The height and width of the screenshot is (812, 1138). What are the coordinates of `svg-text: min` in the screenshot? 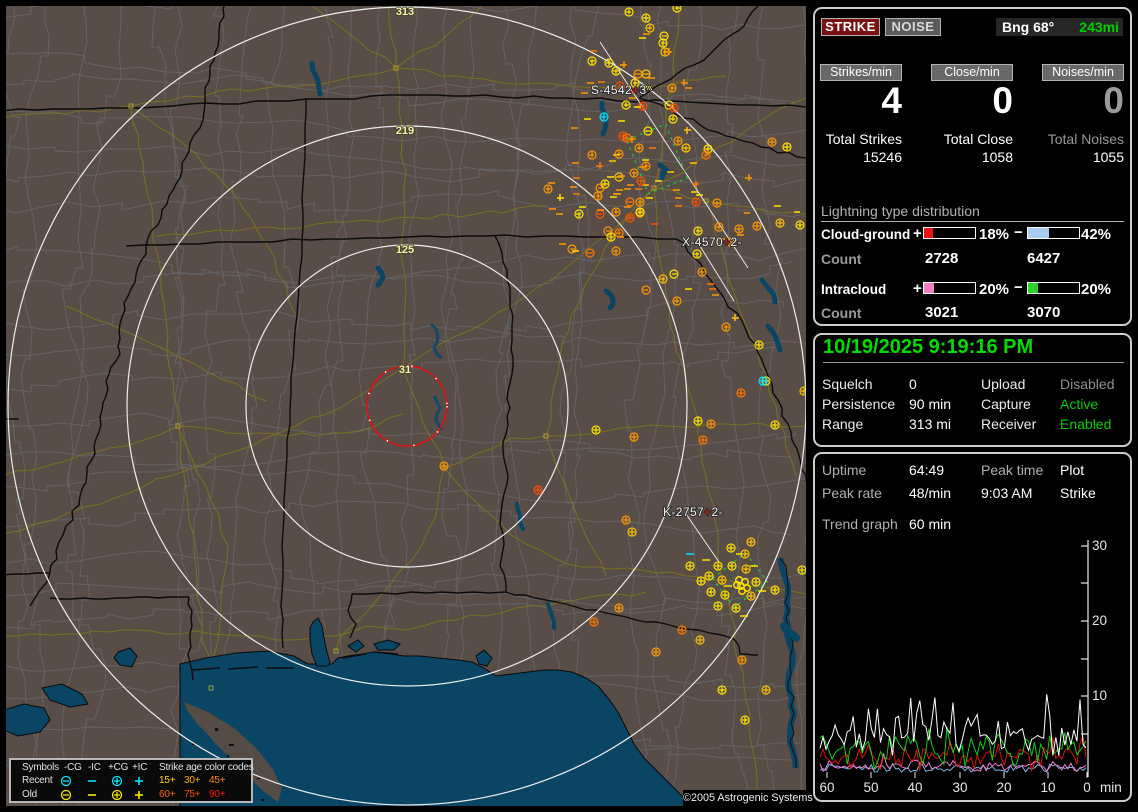 It's located at (1111, 787).